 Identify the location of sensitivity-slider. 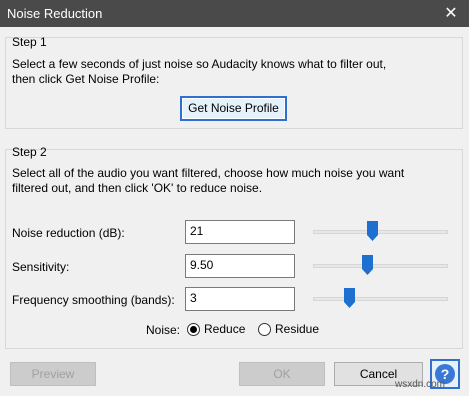
(380, 266).